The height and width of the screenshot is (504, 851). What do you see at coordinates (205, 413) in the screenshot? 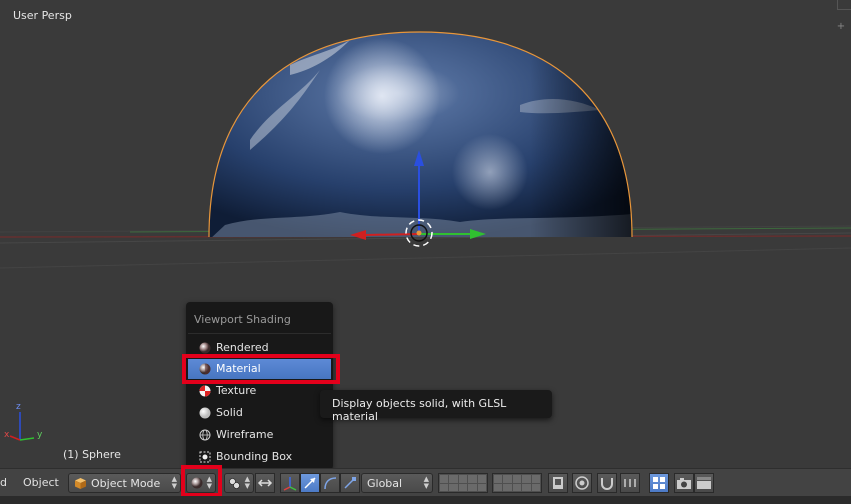
I see `solid-sphere-icon` at bounding box center [205, 413].